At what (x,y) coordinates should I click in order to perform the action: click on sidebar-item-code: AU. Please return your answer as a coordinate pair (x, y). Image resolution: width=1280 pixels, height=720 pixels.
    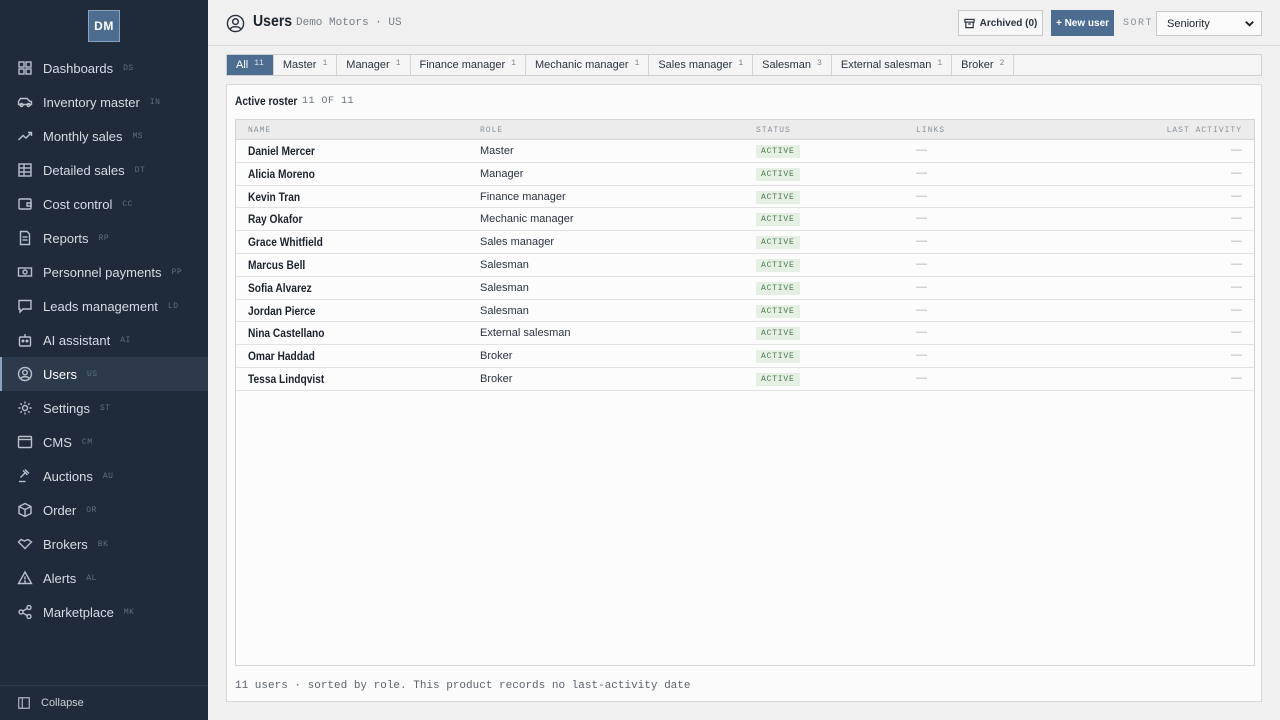
    Looking at the image, I should click on (108, 476).